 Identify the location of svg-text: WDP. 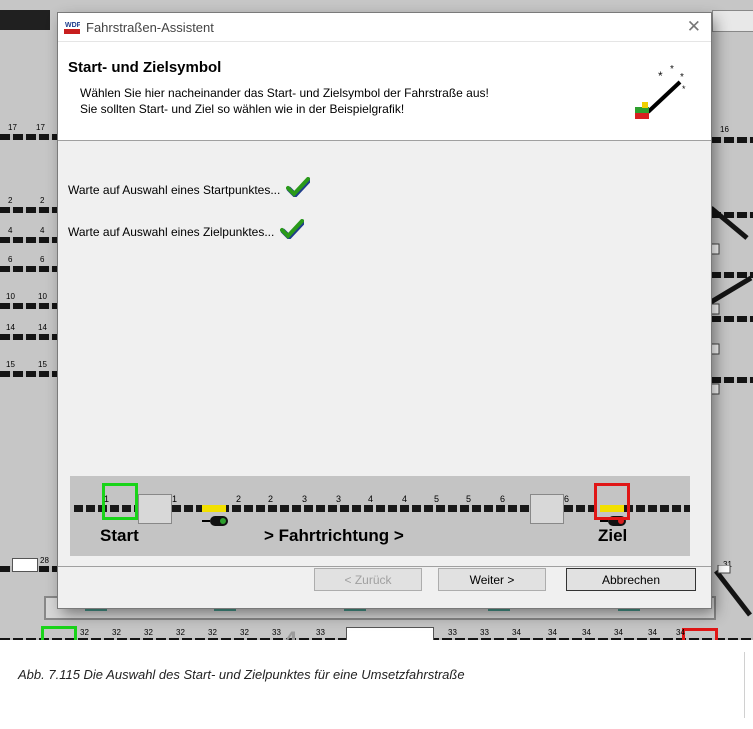
(72, 25).